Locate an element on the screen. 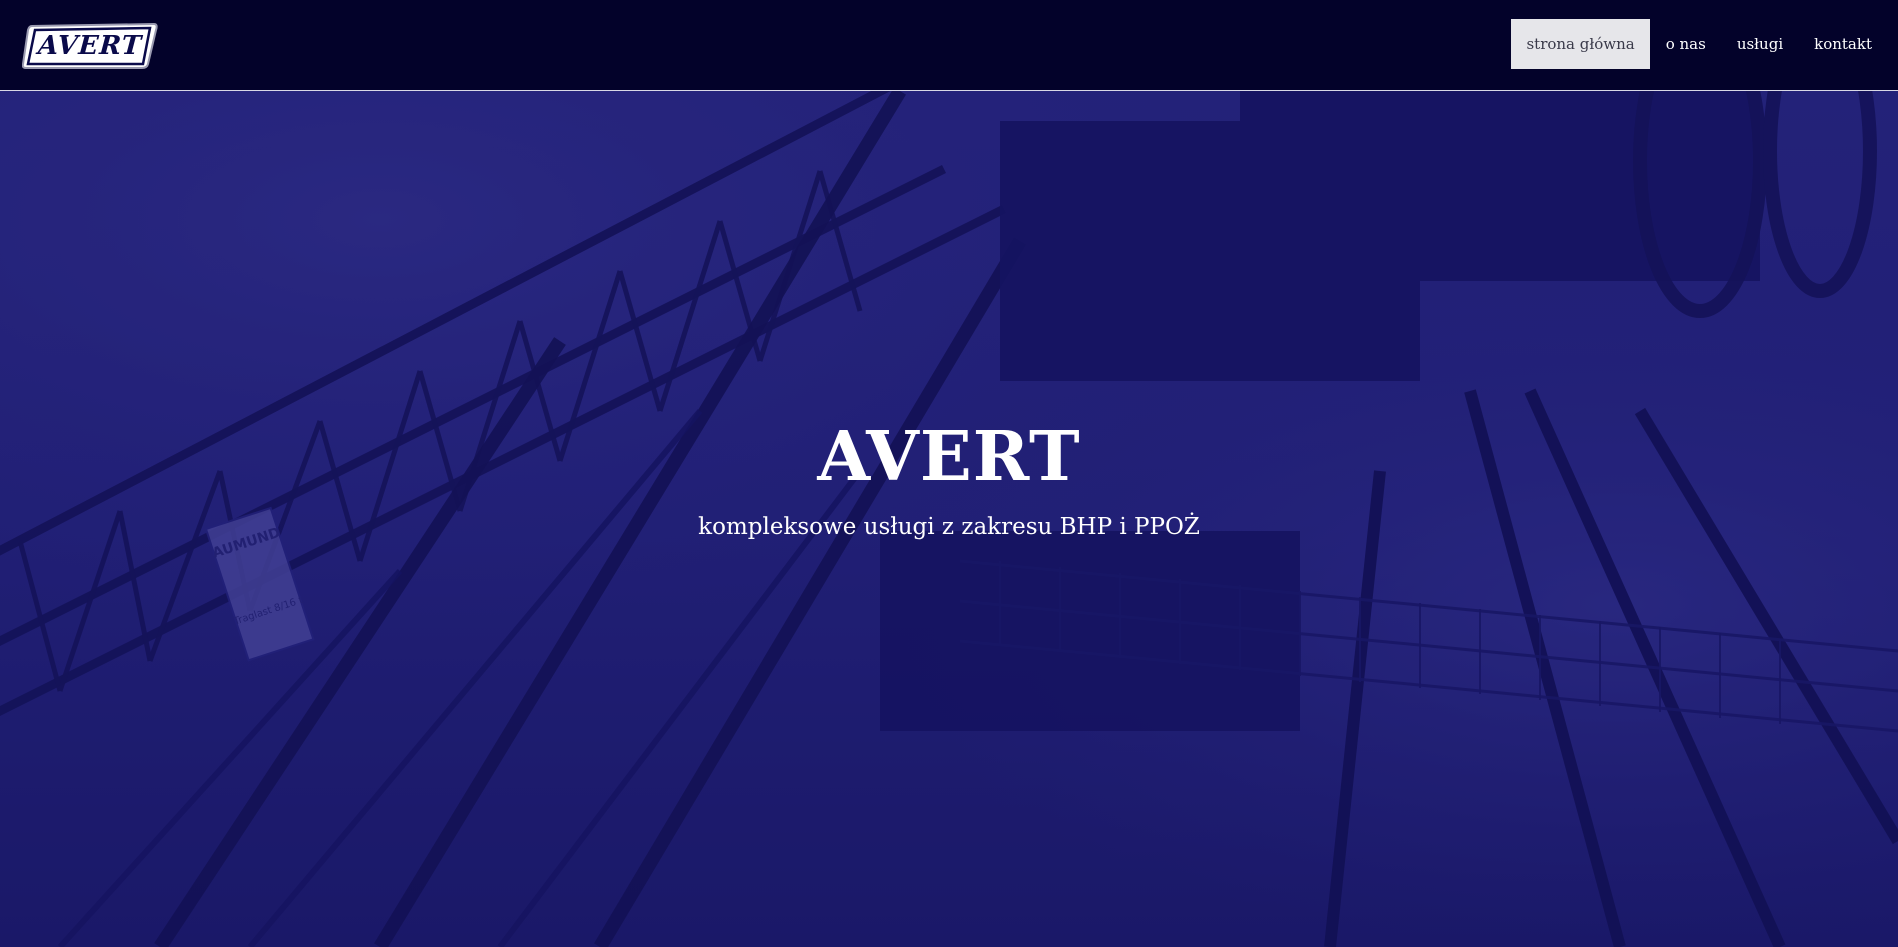 This screenshot has height=947, width=1898. site-header: AVERT strona główna o nas usługi kontakt is located at coordinates (949, 45).